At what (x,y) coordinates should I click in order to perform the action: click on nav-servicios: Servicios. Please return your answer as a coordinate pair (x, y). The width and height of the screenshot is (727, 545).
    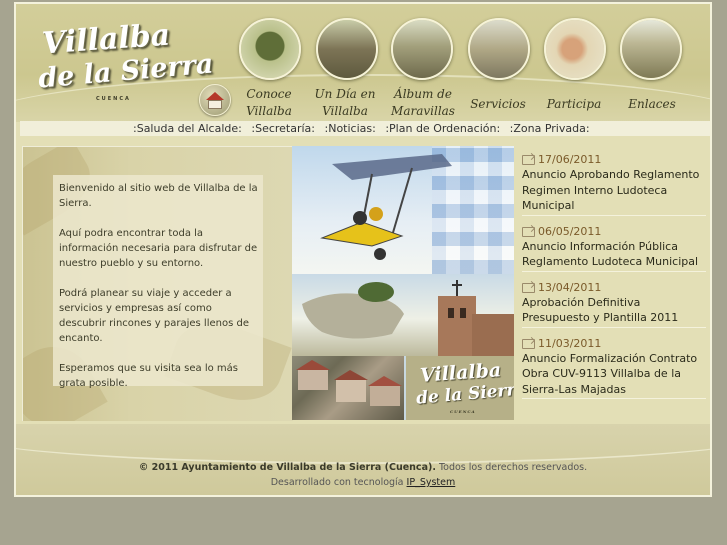
    Looking at the image, I should click on (498, 104).